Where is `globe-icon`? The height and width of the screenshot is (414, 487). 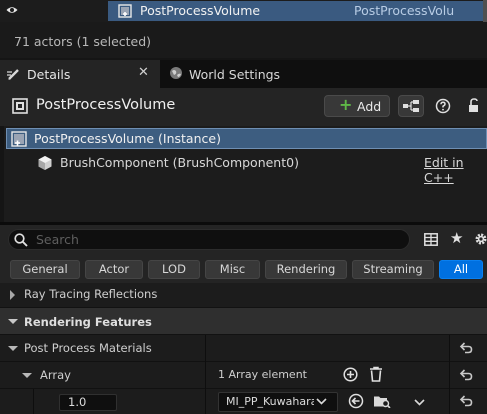 globe-icon is located at coordinates (176, 73).